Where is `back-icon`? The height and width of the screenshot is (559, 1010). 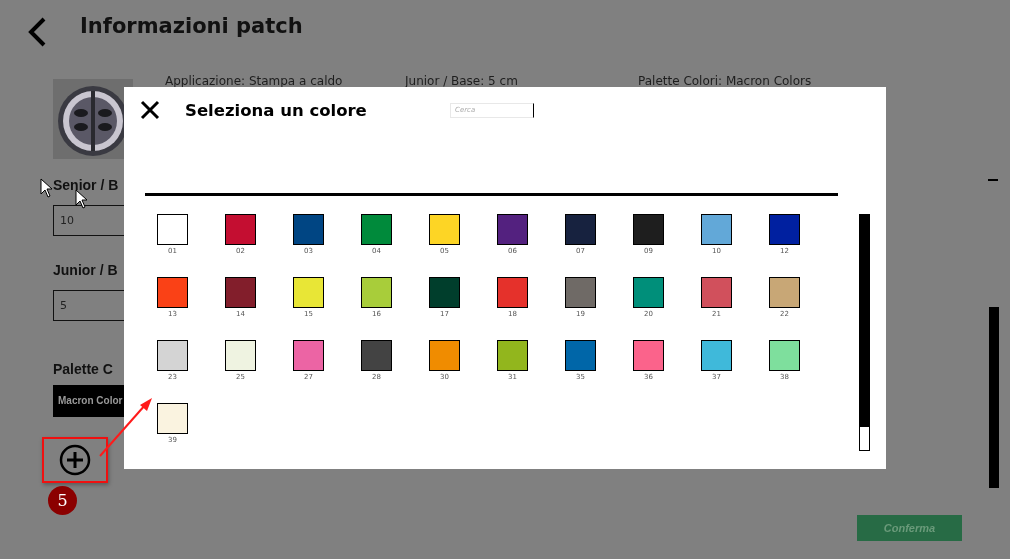 back-icon is located at coordinates (37, 32).